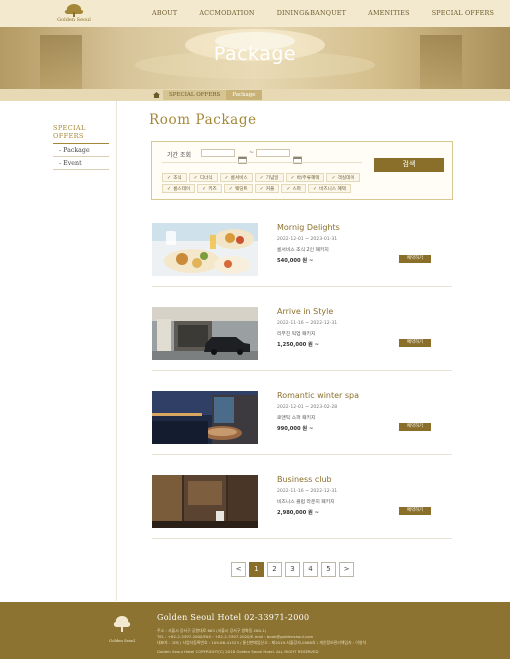 This screenshot has width=510, height=659. Describe the element at coordinates (307, 407) in the screenshot. I see `package-dates: 2022-12-01 ~ 2023-02-28` at that location.